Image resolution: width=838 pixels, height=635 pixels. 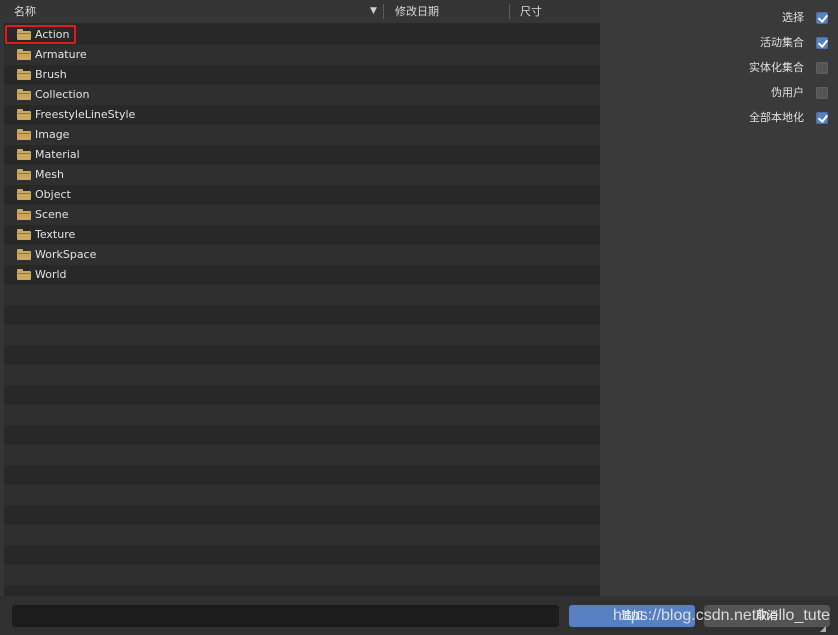 I want to click on file-item-label: Object, so click(x=53, y=194).